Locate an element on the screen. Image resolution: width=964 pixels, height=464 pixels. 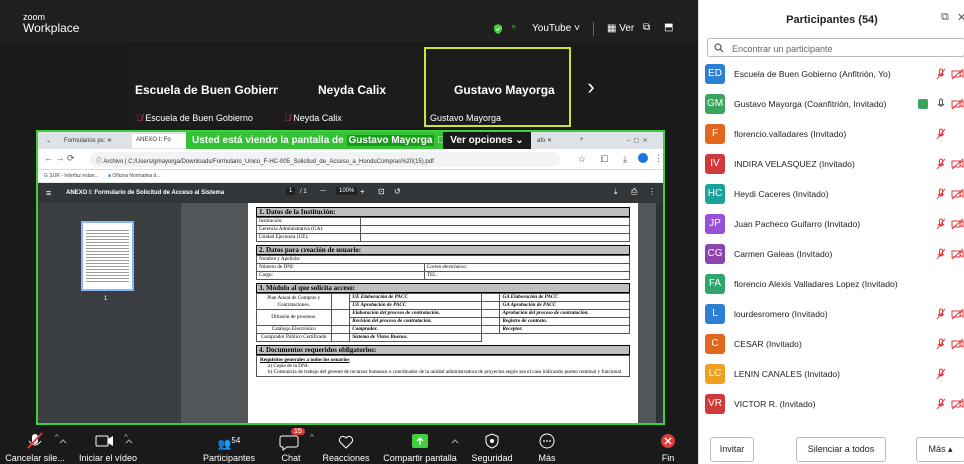
page-number-input: 1 is located at coordinates (291, 191).